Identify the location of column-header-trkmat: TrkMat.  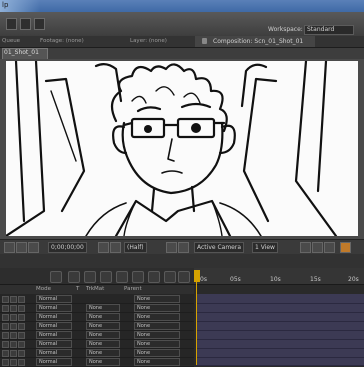
(95, 289).